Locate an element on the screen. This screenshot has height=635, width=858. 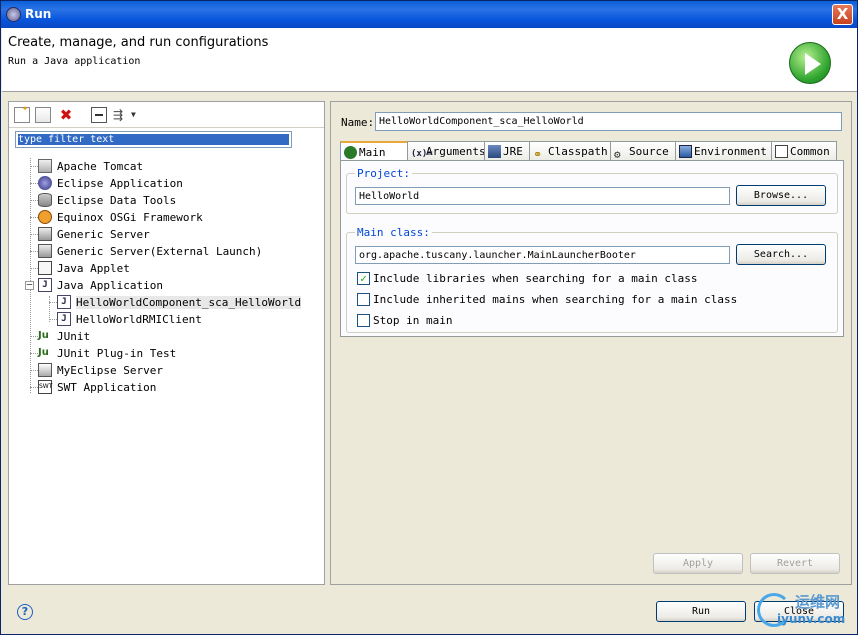
tree-item-label: Eclipse Data Tools is located at coordinates (117, 200).